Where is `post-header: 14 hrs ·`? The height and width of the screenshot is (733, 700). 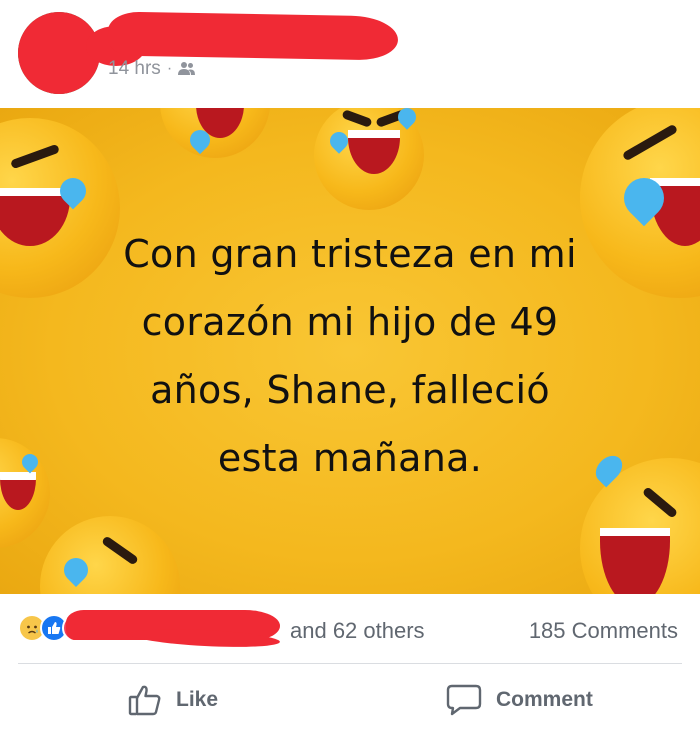 post-header: 14 hrs · is located at coordinates (350, 54).